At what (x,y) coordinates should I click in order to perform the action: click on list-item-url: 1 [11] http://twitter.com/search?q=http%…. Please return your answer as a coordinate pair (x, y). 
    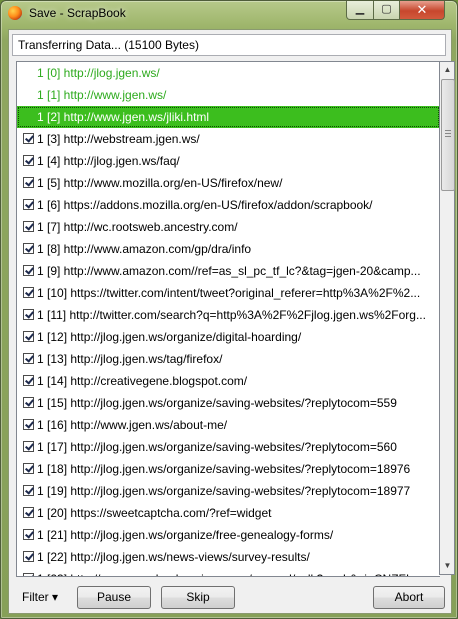
    Looking at the image, I should click on (231, 315).